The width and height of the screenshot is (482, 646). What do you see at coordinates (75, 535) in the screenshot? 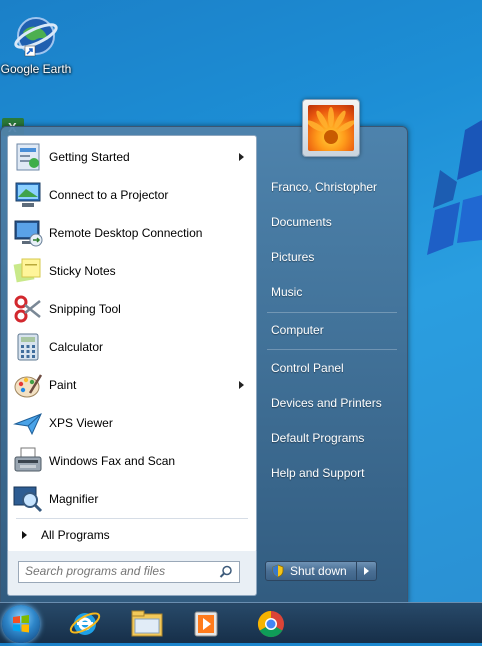
I see `all-programs-label: All Programs` at bounding box center [75, 535].